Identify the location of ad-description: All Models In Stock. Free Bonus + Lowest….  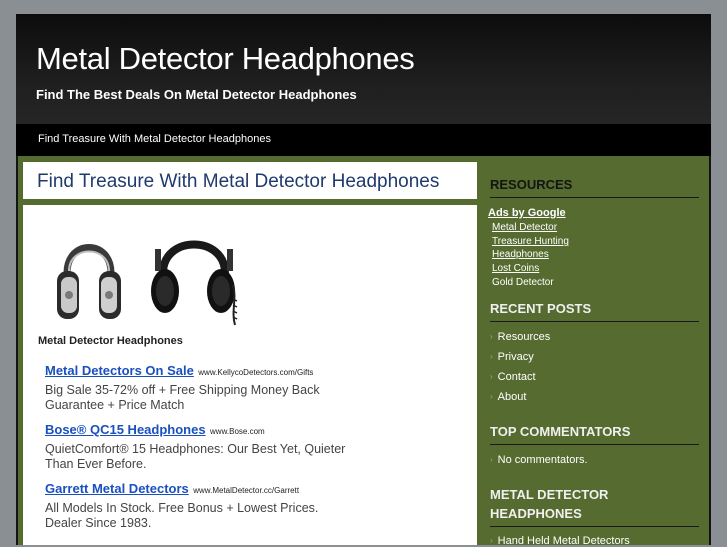
(182, 515).